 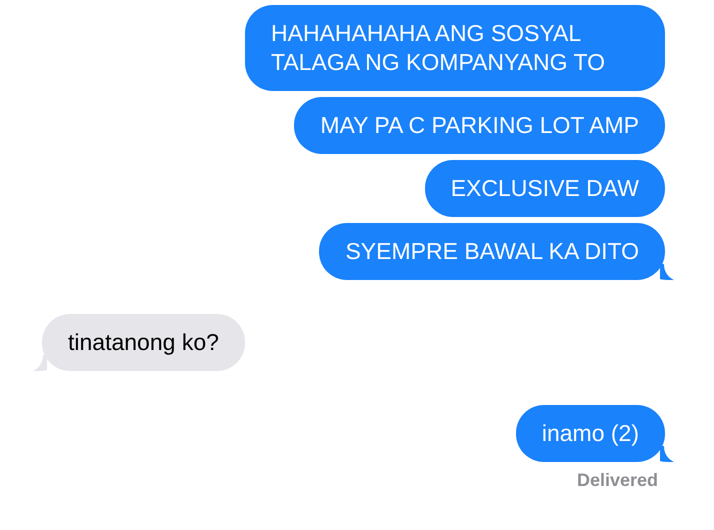 I want to click on message-bubble: MAY PA C PARKING LOT AMP, so click(x=479, y=125).